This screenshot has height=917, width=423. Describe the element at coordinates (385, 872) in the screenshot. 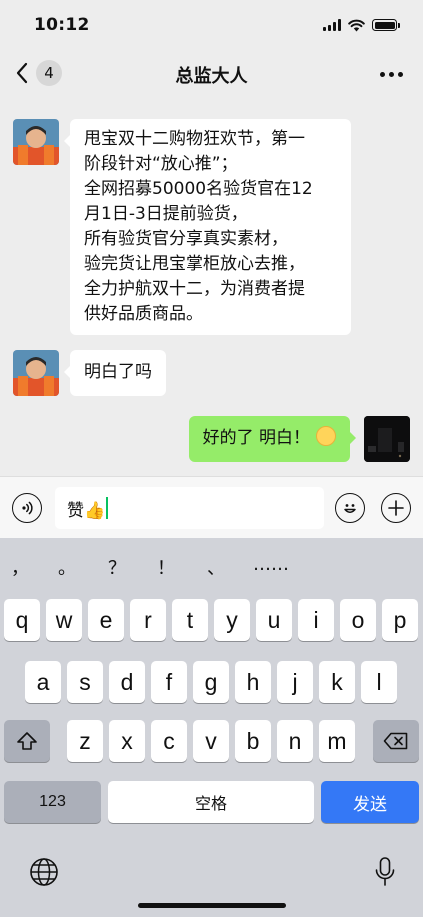

I see `microphone-icon` at that location.